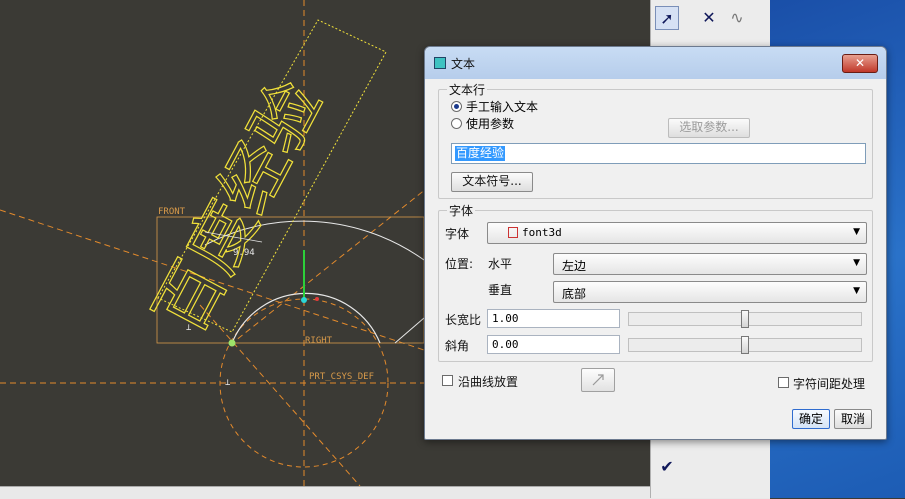 The image size is (905, 499). I want to click on aspect-ratio-field: 1.00, so click(553, 318).